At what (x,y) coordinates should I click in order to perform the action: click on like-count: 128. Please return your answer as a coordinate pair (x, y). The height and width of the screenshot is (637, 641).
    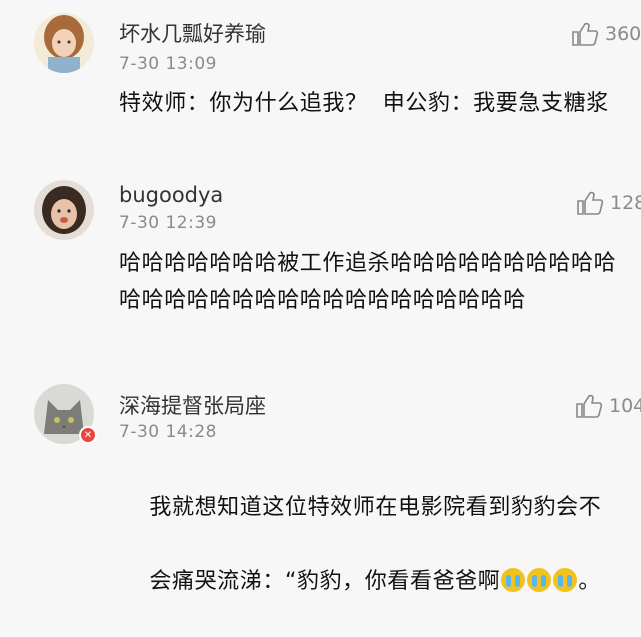
    Looking at the image, I should click on (625, 203).